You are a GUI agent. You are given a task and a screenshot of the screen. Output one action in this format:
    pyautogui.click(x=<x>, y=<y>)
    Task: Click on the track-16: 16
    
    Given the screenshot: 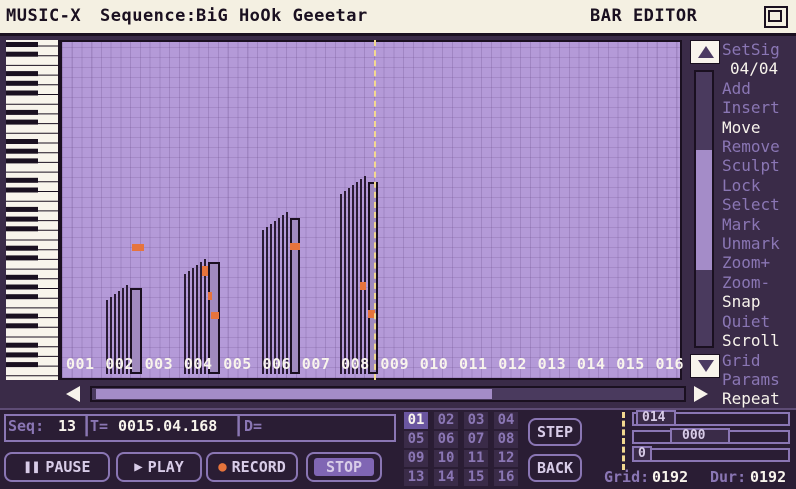 What is the action you would take?
    pyautogui.click(x=506, y=477)
    